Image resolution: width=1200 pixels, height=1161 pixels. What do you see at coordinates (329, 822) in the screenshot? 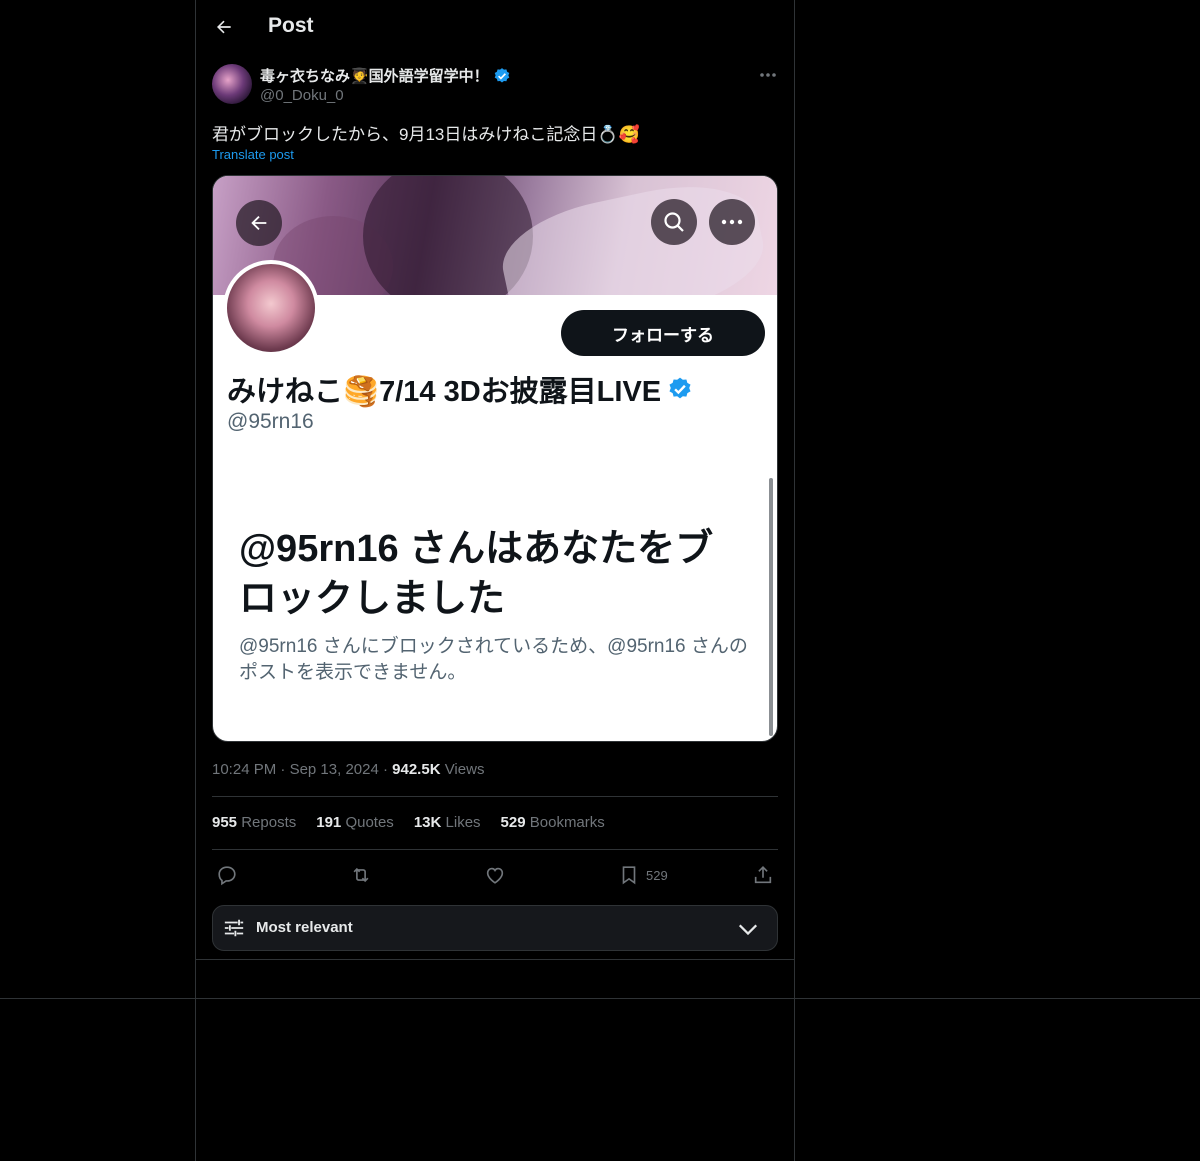
I see `quotes-count: 191` at bounding box center [329, 822].